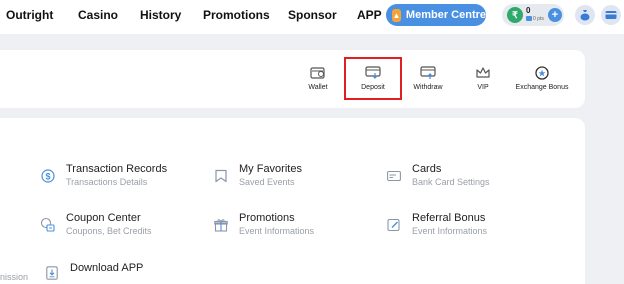  I want to click on balance-amount: 0, so click(528, 10).